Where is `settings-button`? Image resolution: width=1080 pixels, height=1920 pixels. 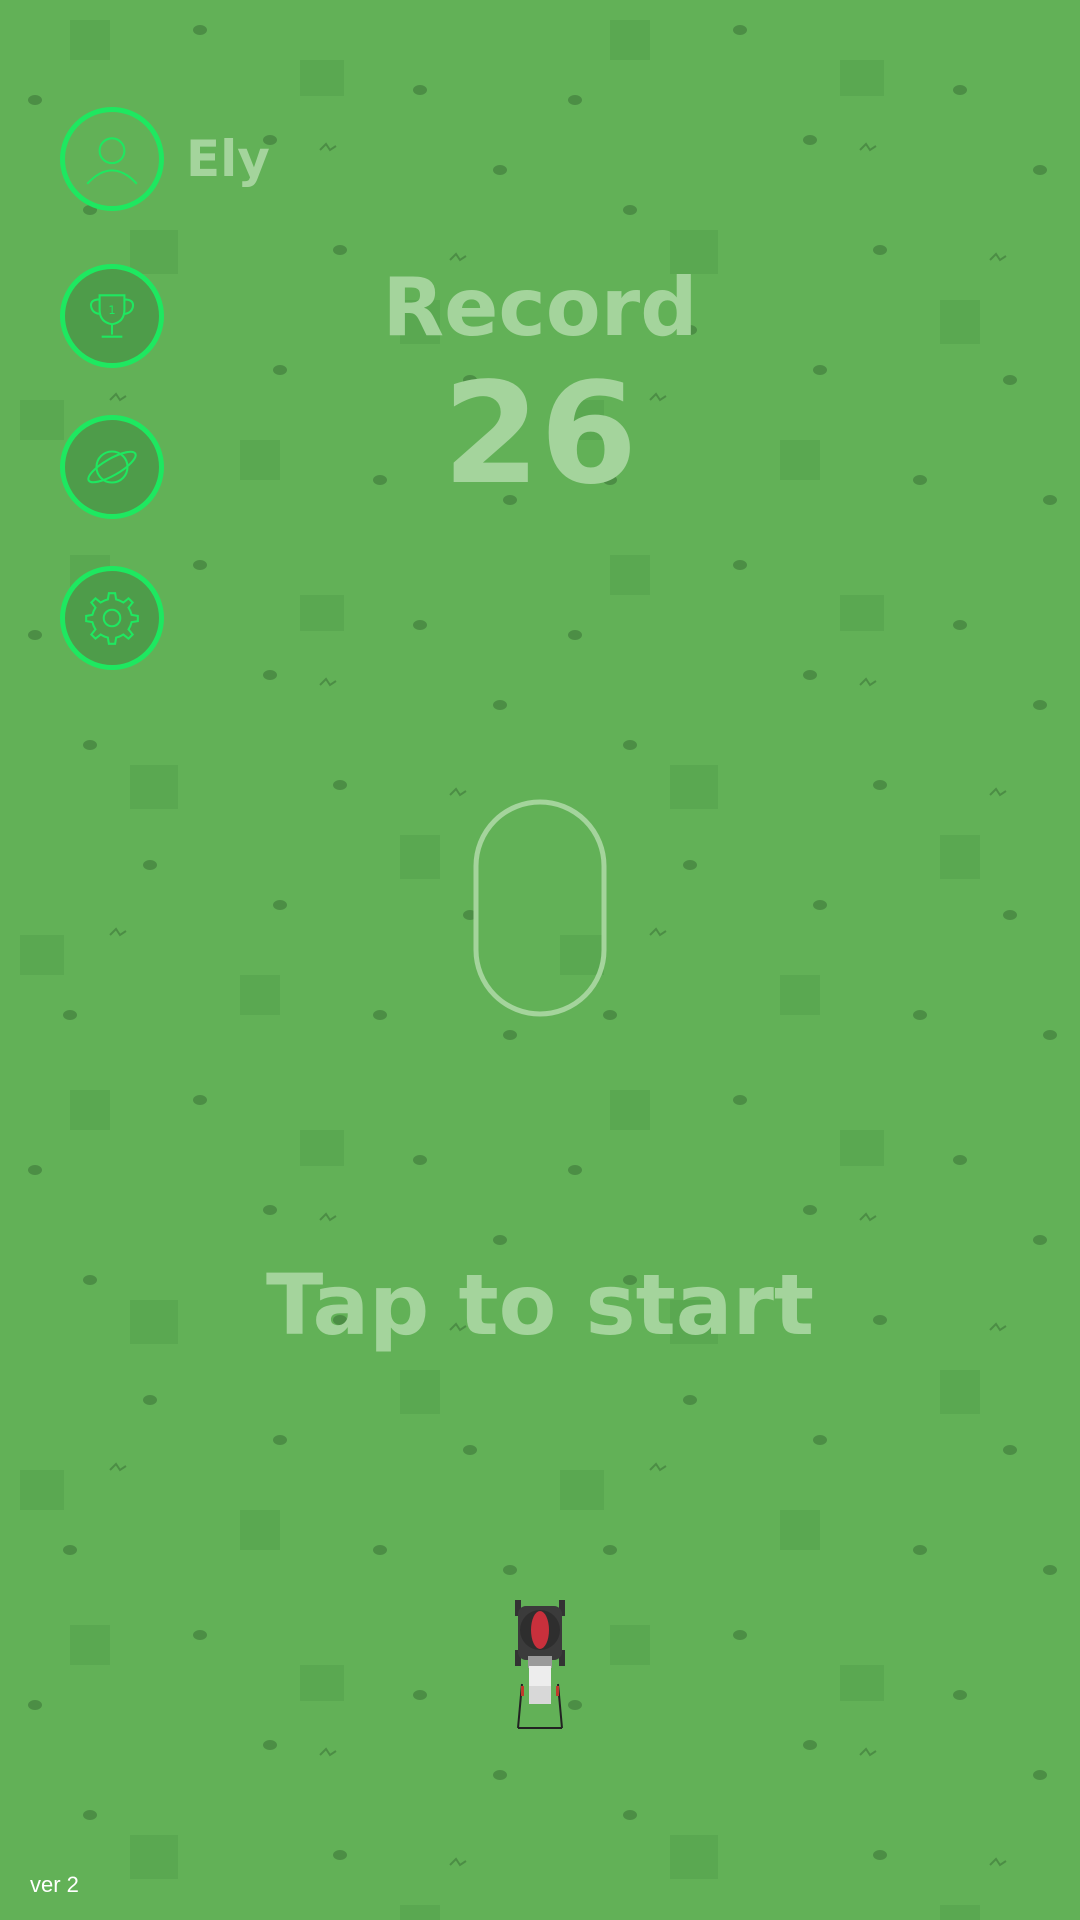
settings-button is located at coordinates (112, 618).